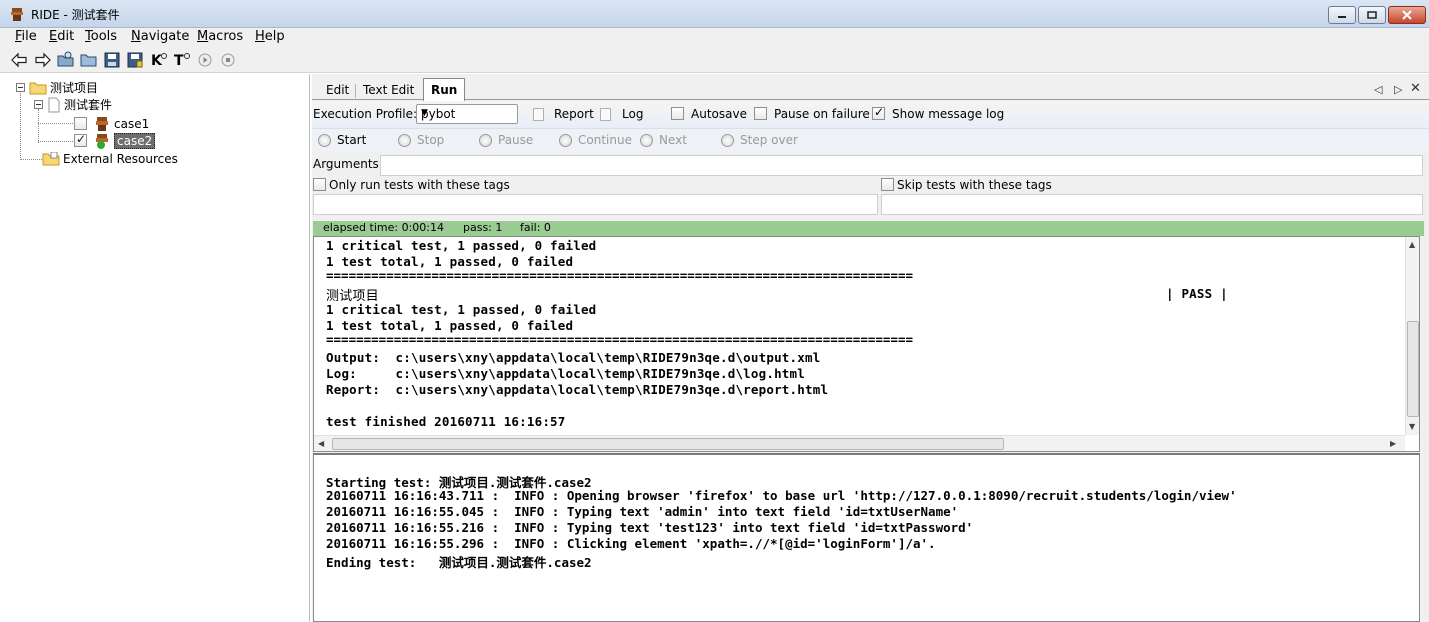  Describe the element at coordinates (595, 140) in the screenshot. I see `continue-button: Continue` at that location.